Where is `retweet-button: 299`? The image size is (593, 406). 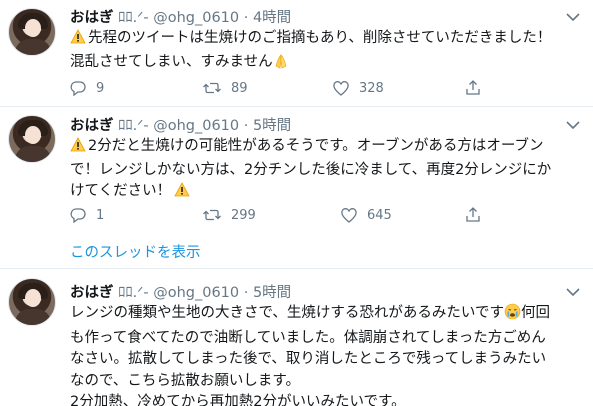 retweet-button: 299 is located at coordinates (229, 215).